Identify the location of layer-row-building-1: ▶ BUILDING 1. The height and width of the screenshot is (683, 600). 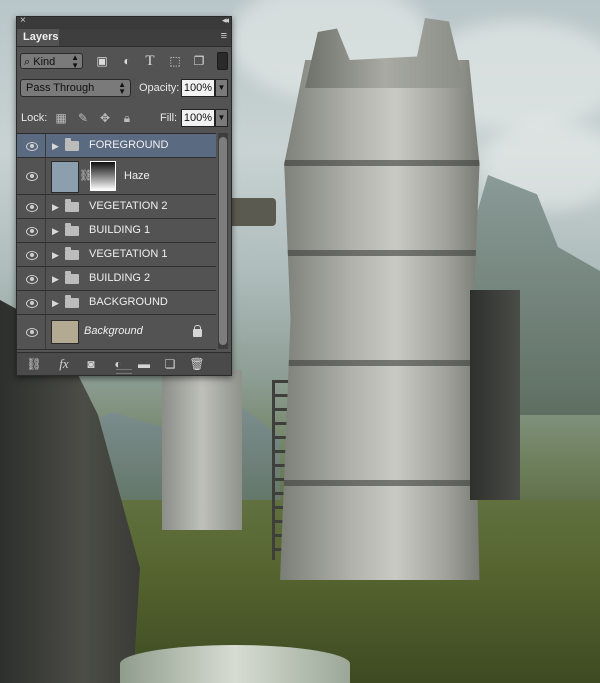
(116, 231).